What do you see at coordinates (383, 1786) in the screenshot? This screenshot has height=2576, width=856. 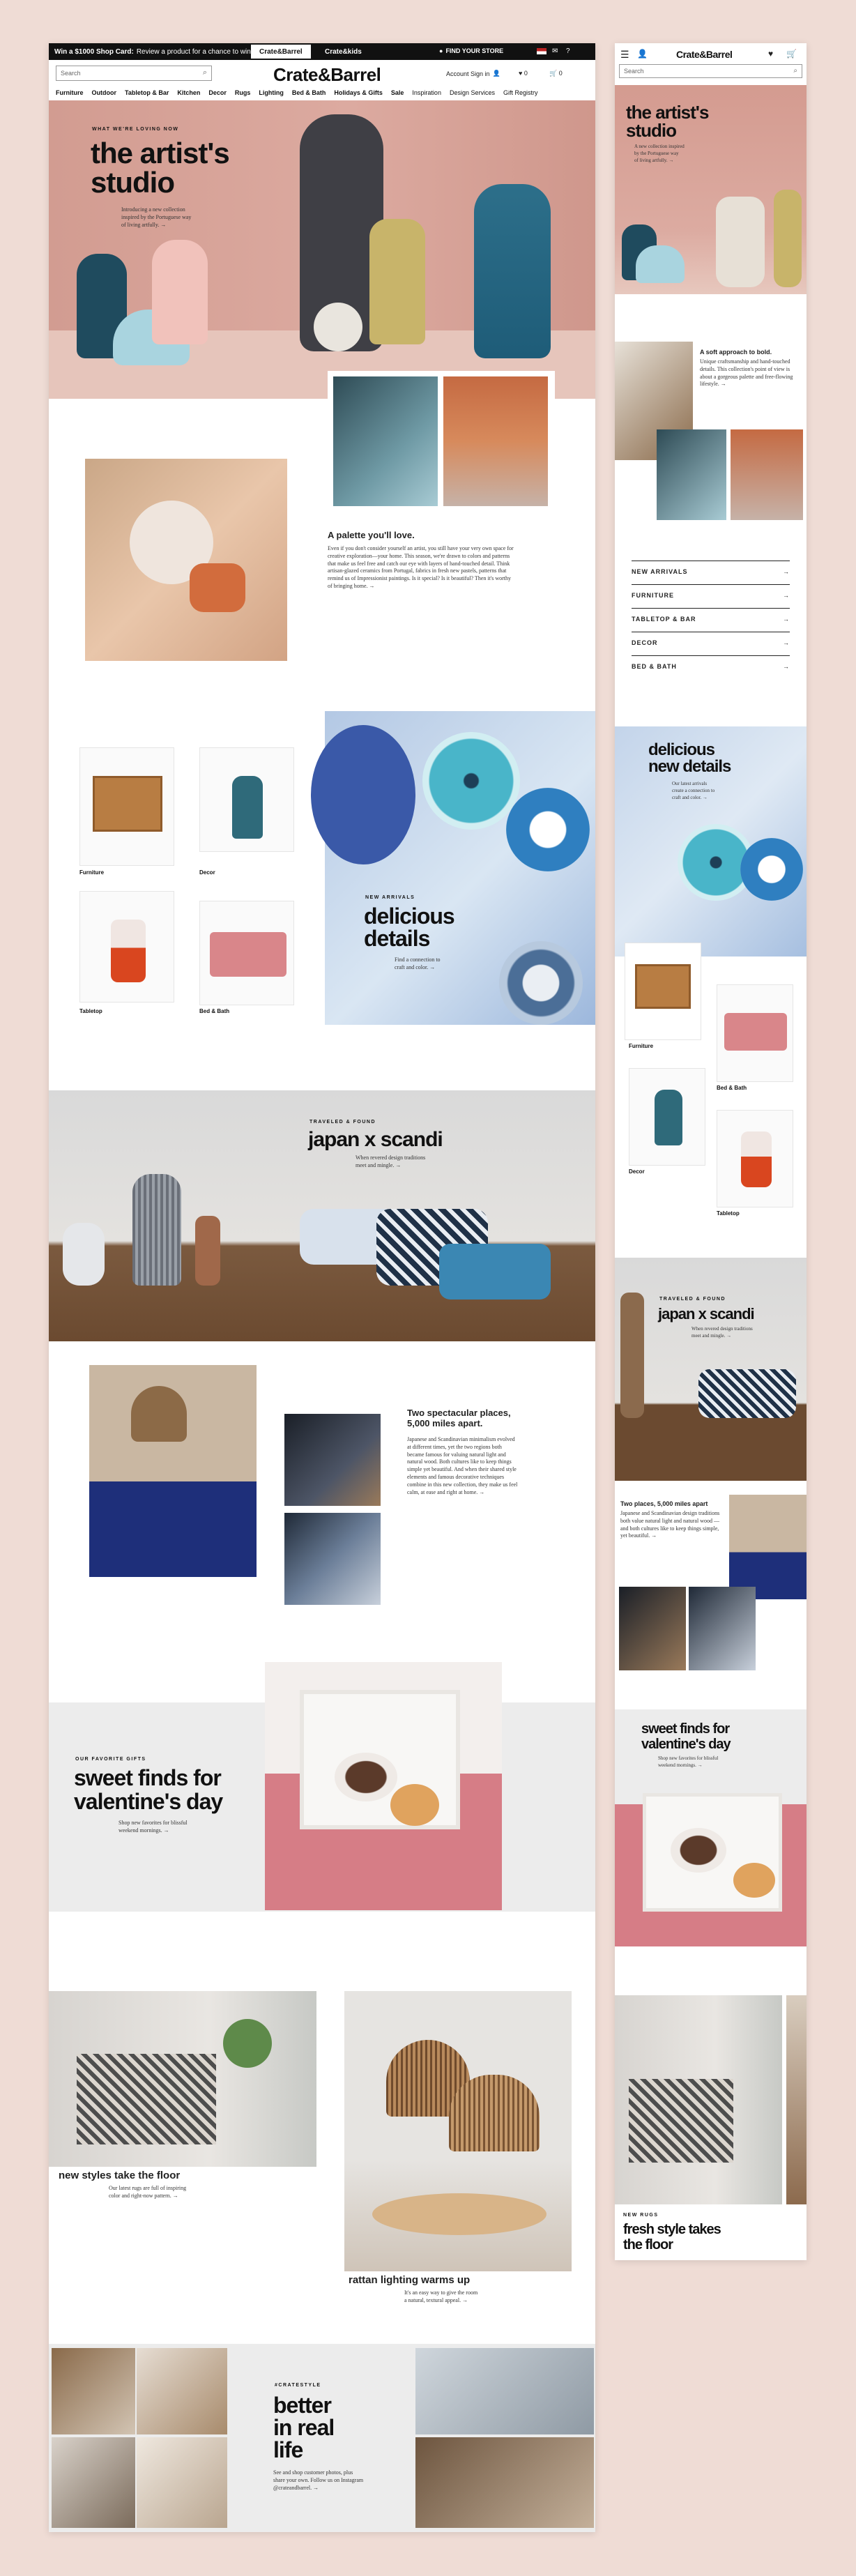 I see `valentine-image` at bounding box center [383, 1786].